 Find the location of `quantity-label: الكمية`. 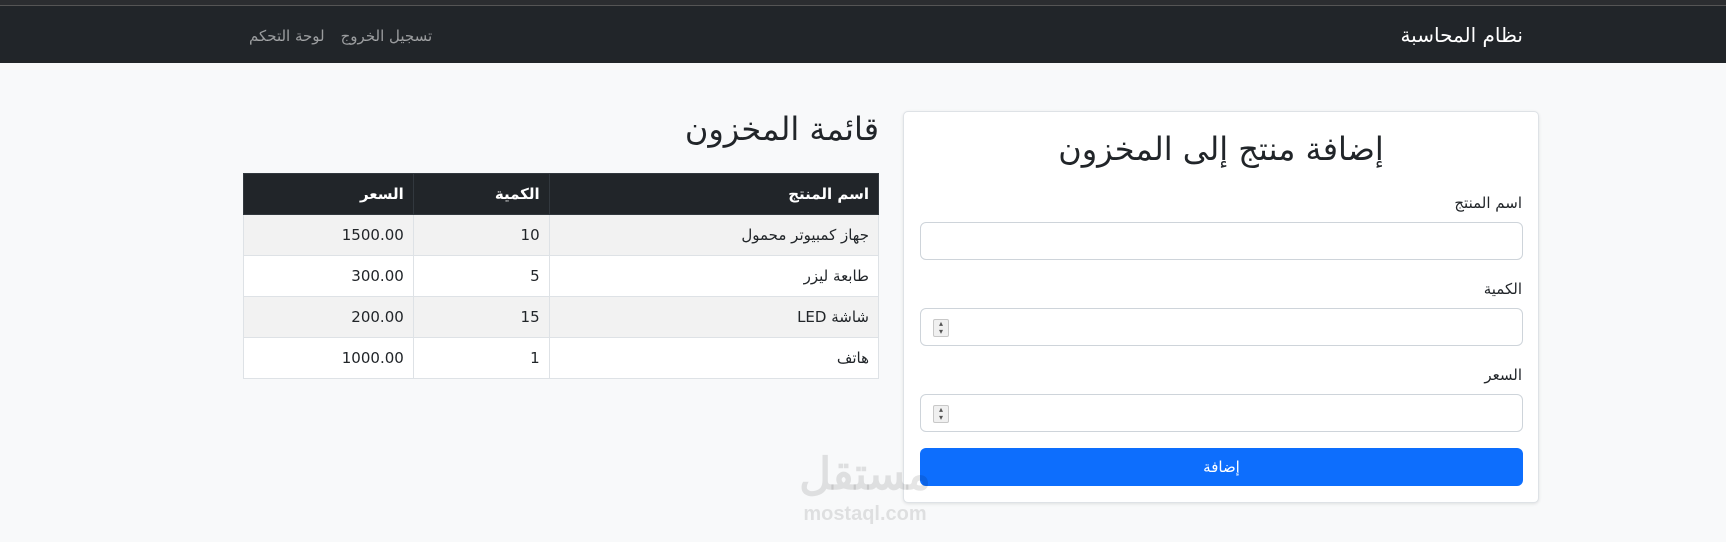

quantity-label: الكمية is located at coordinates (1502, 289).